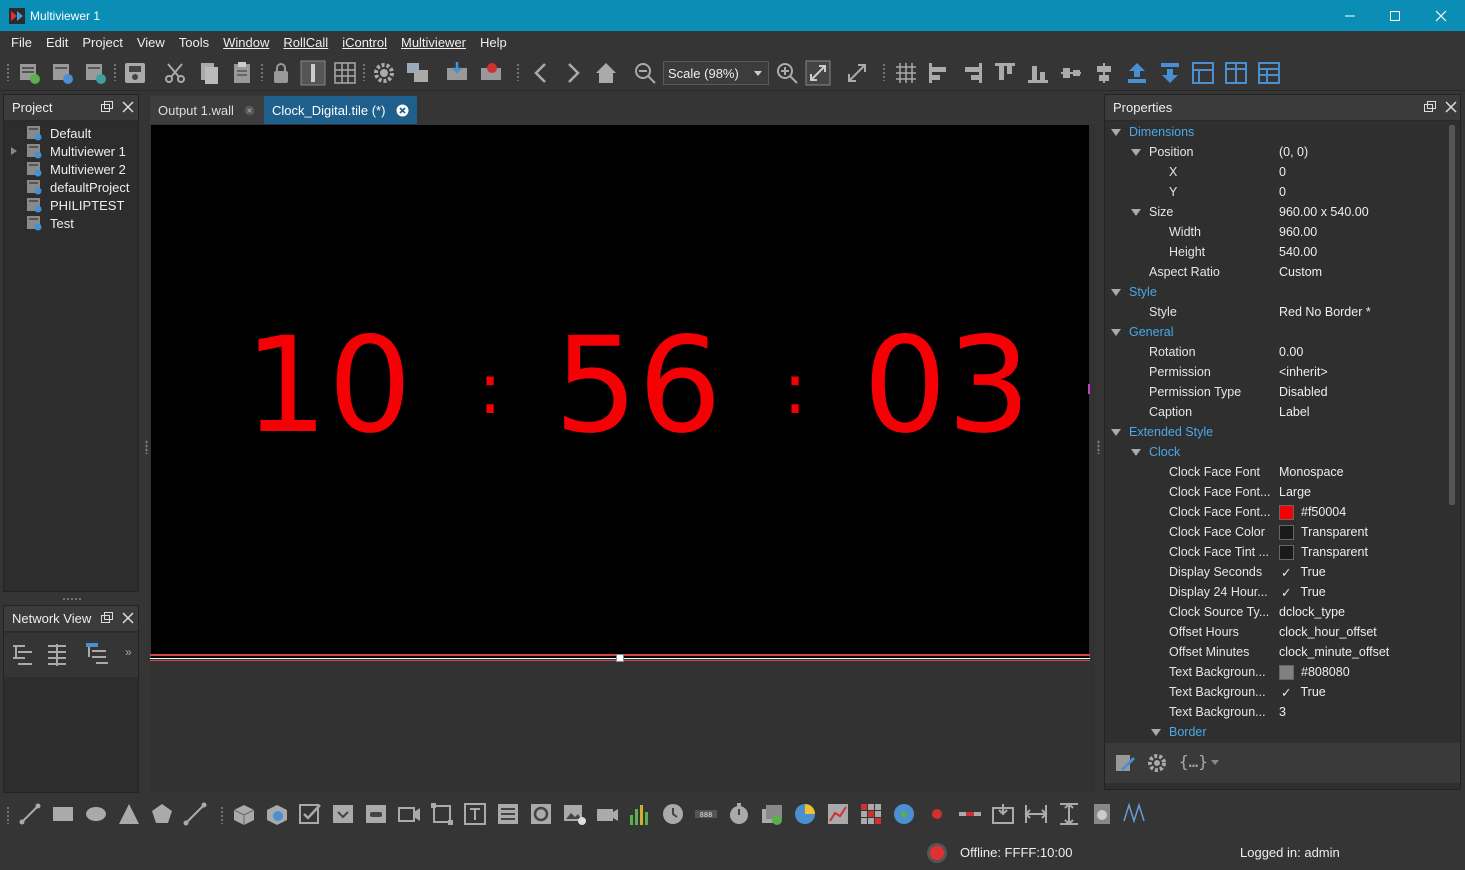 The height and width of the screenshot is (870, 1465). Describe the element at coordinates (30, 814) in the screenshot. I see `line-tool-icon` at that location.